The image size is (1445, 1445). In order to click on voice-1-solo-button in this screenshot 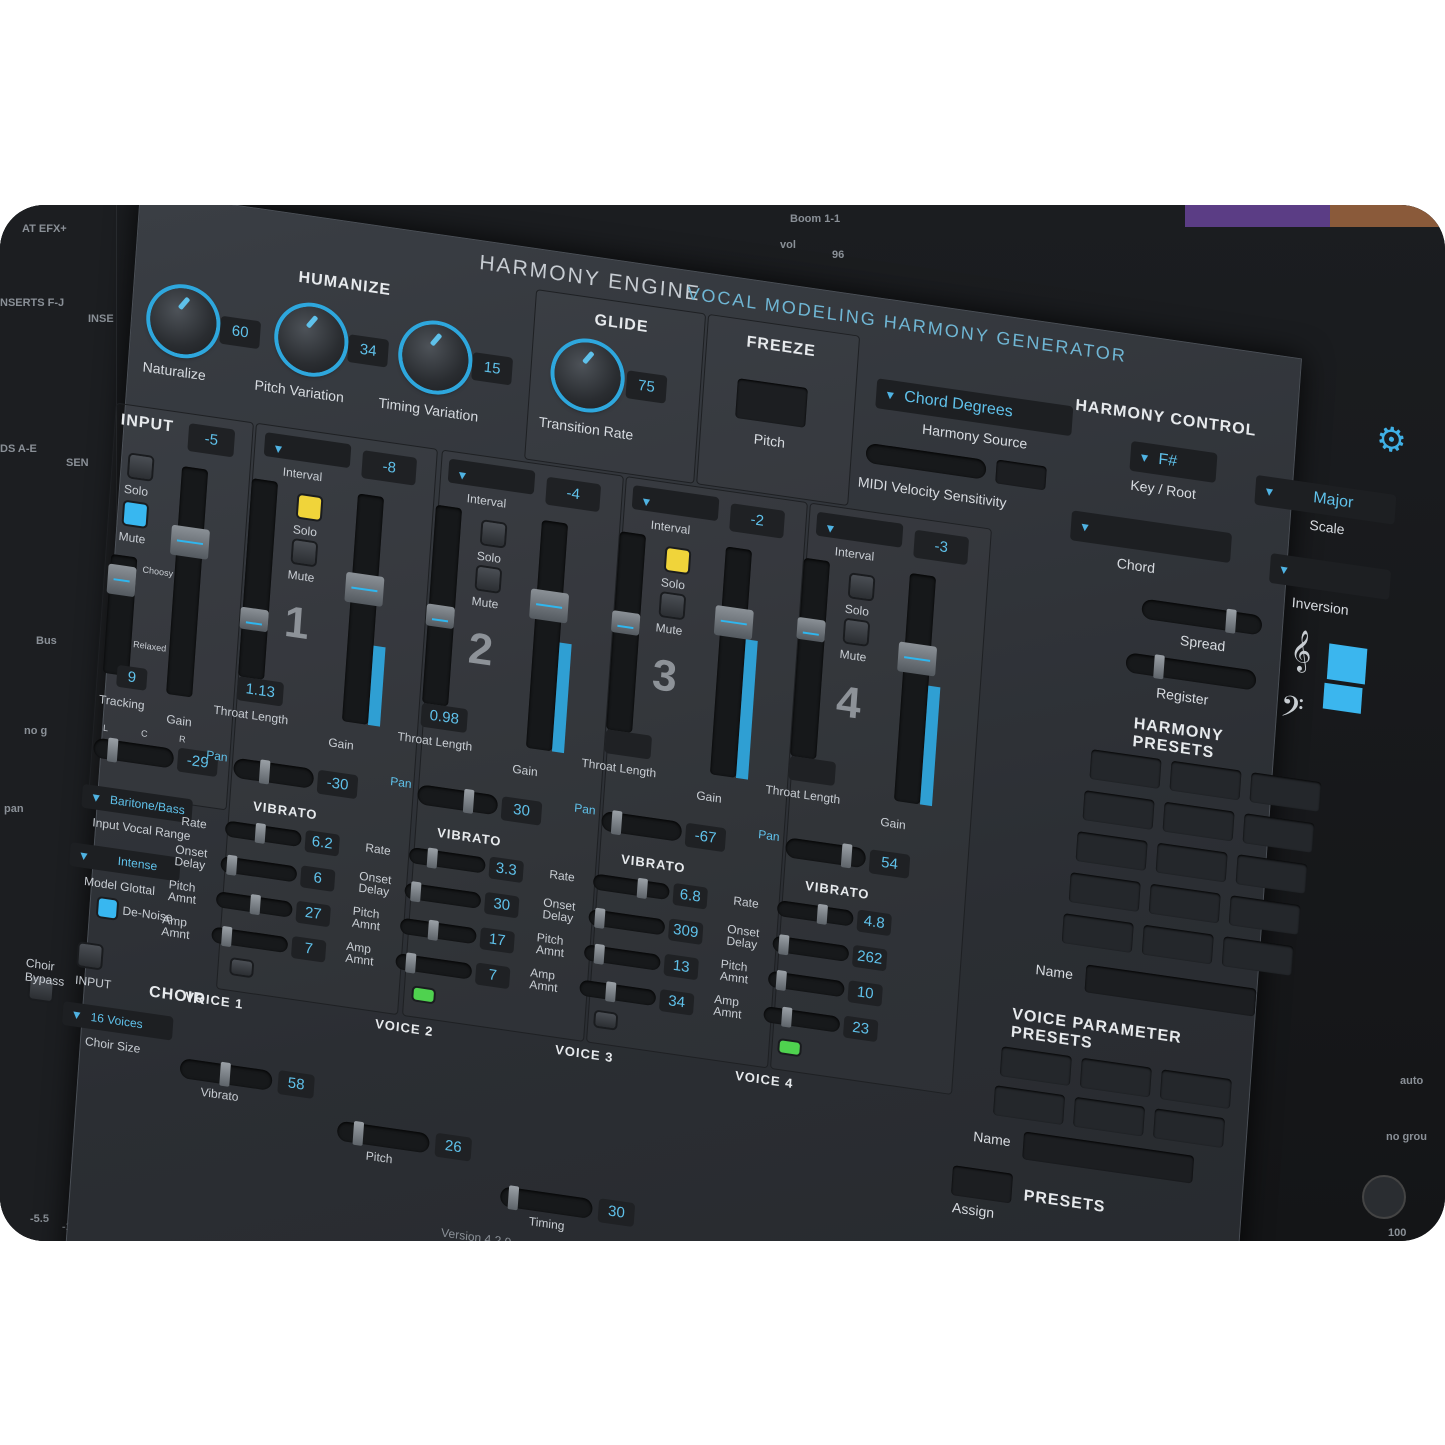, I will do `click(309, 507)`.